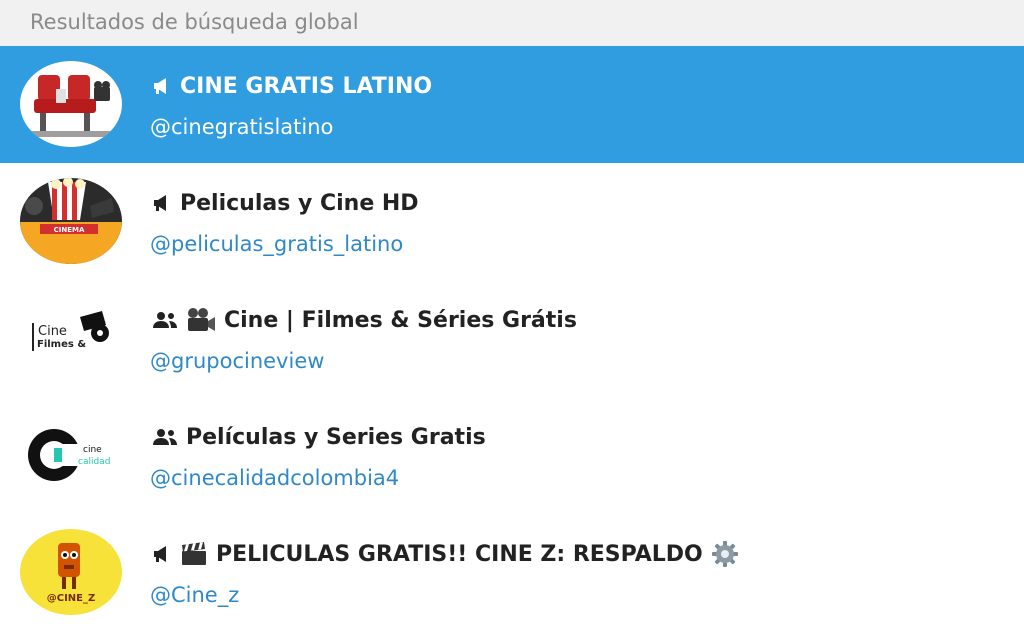 The height and width of the screenshot is (640, 1024). I want to click on result-title: Peliculas y Cine HD, so click(299, 203).